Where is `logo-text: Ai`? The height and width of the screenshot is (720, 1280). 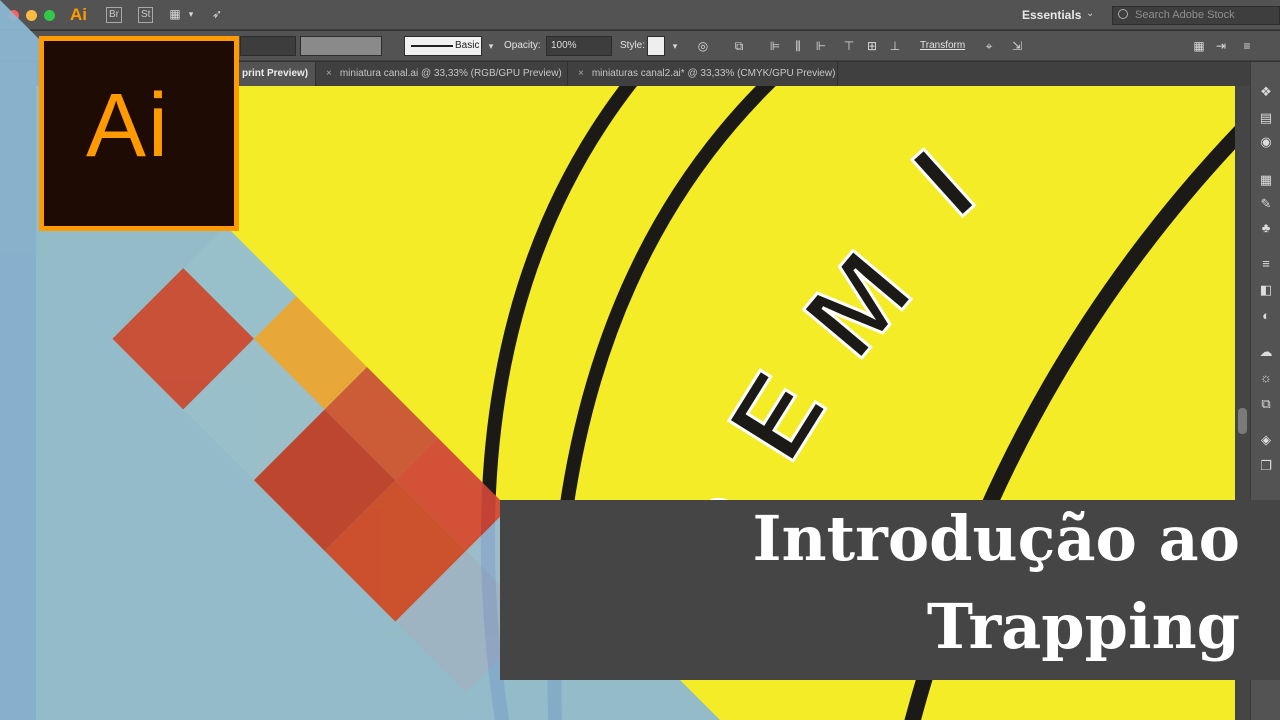 logo-text: Ai is located at coordinates (128, 126).